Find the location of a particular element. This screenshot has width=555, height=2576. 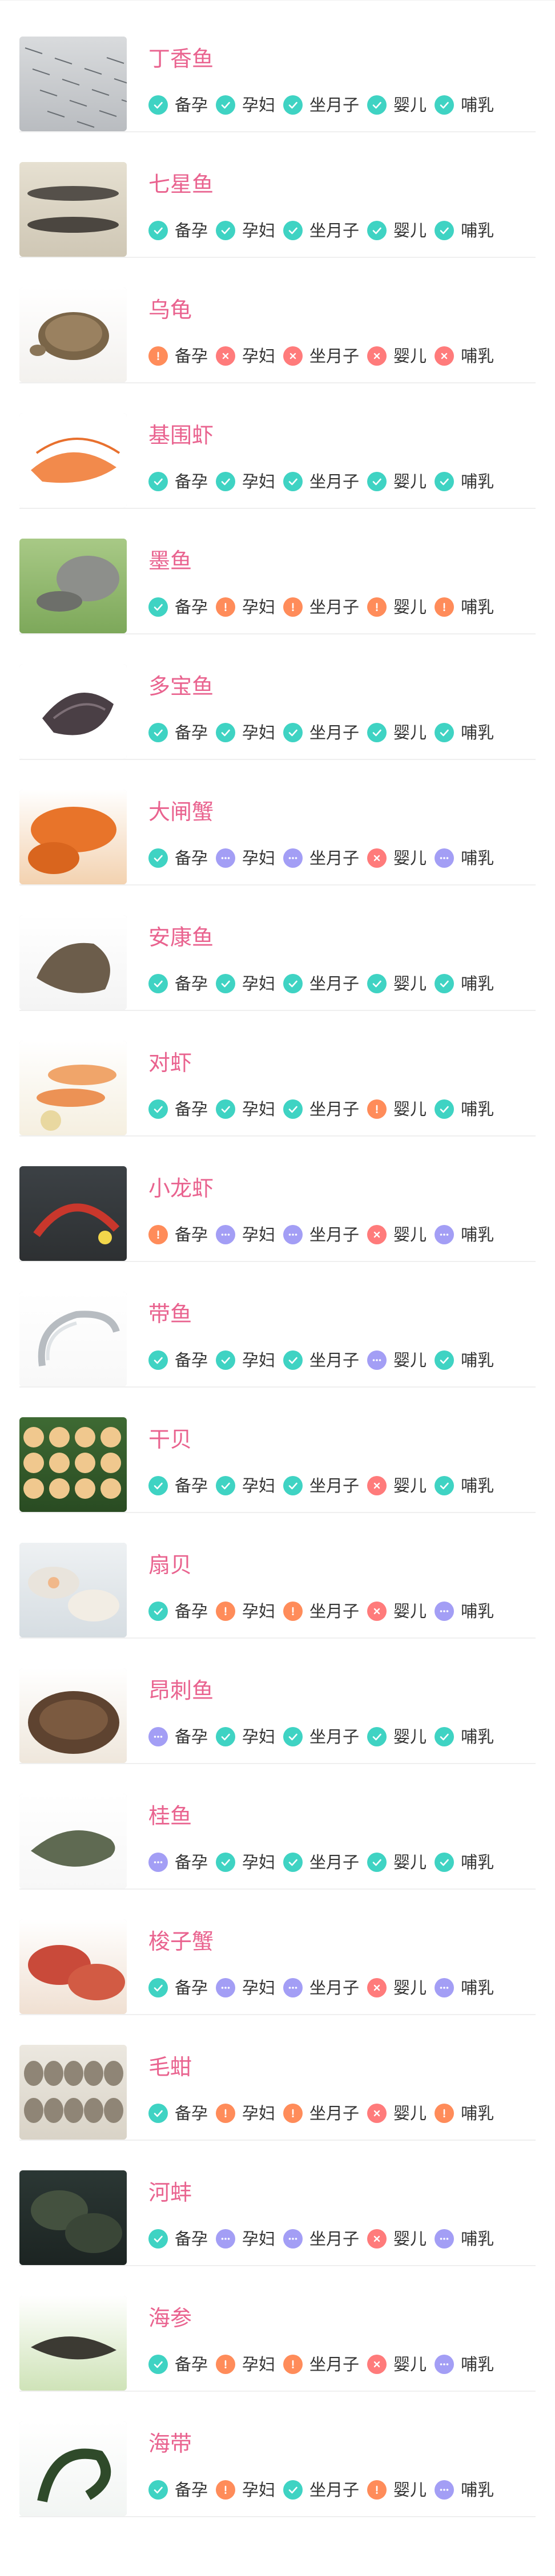

monkfish-photo is located at coordinates (73, 962).